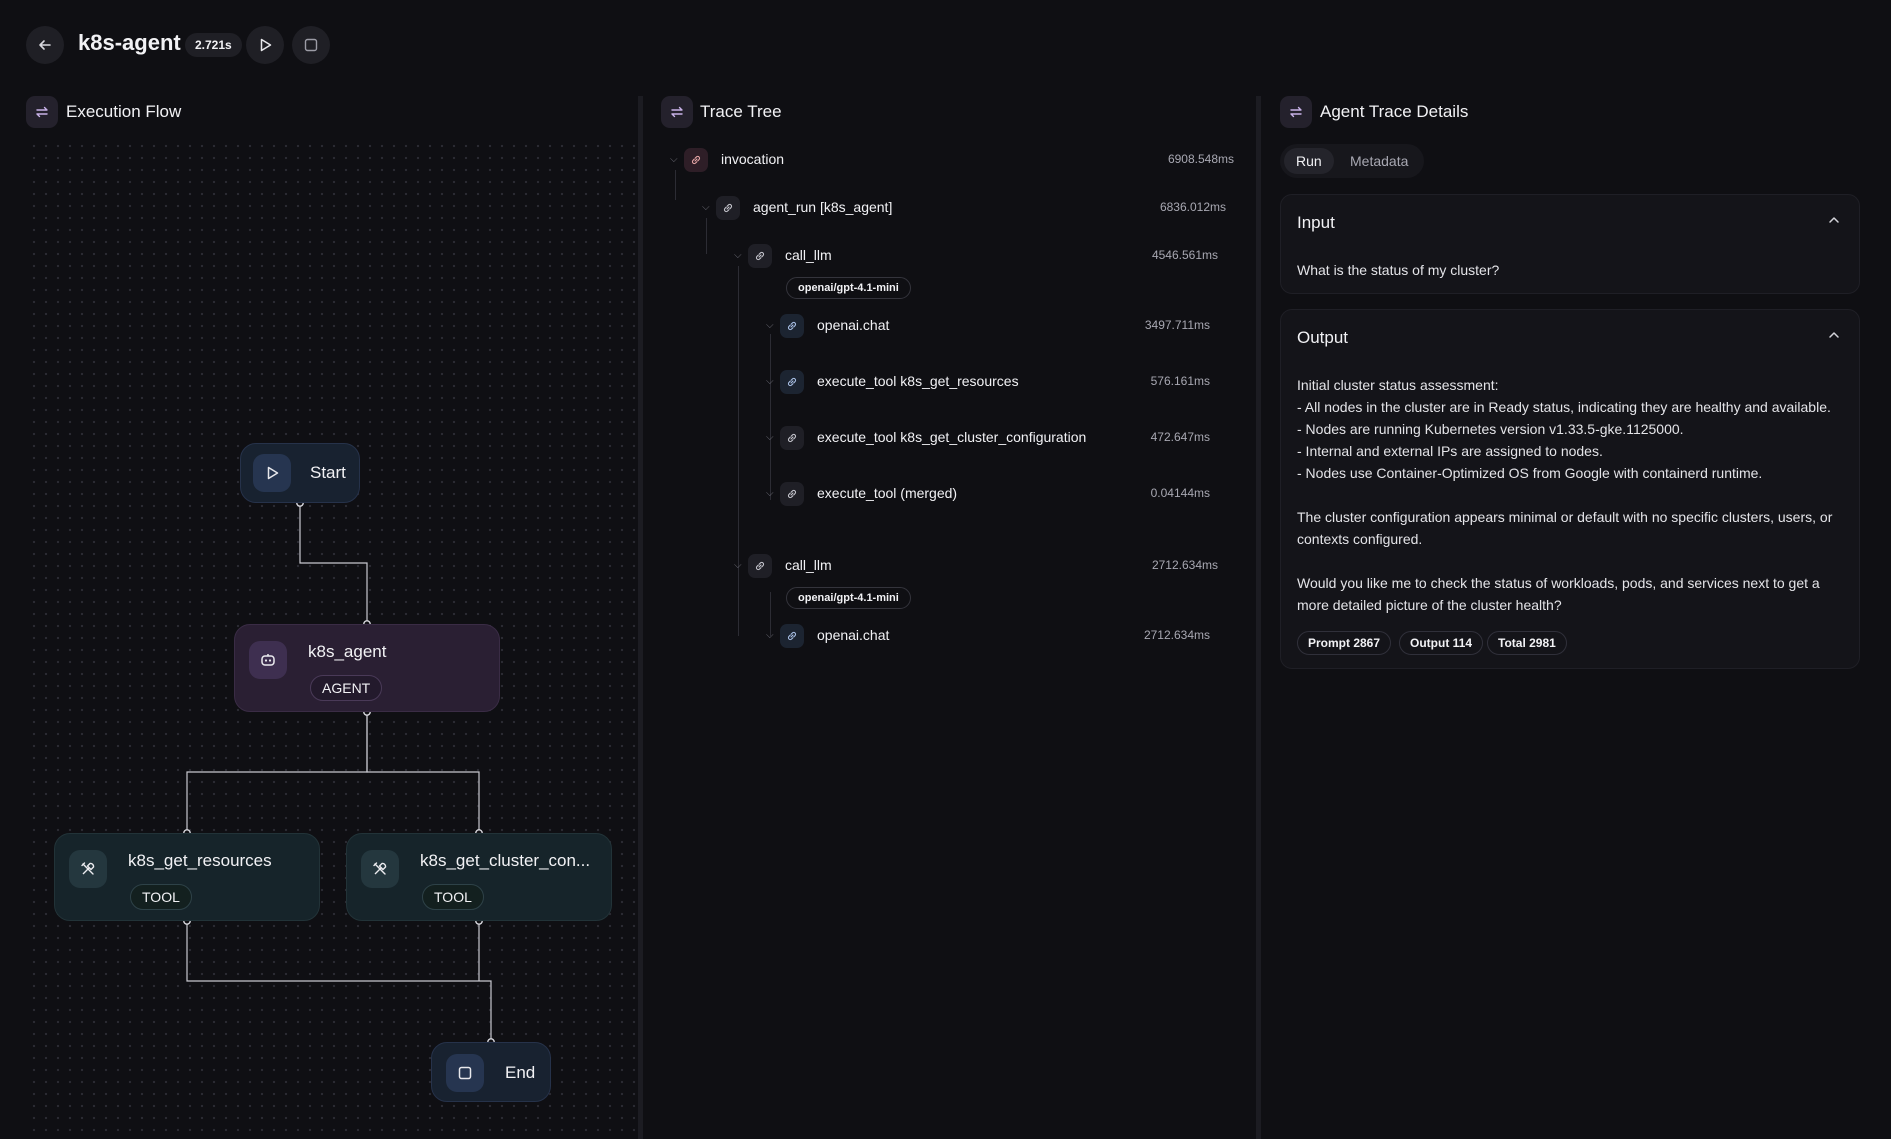 This screenshot has height=1139, width=1891. What do you see at coordinates (1316, 222) in the screenshot?
I see `input-title: Input` at bounding box center [1316, 222].